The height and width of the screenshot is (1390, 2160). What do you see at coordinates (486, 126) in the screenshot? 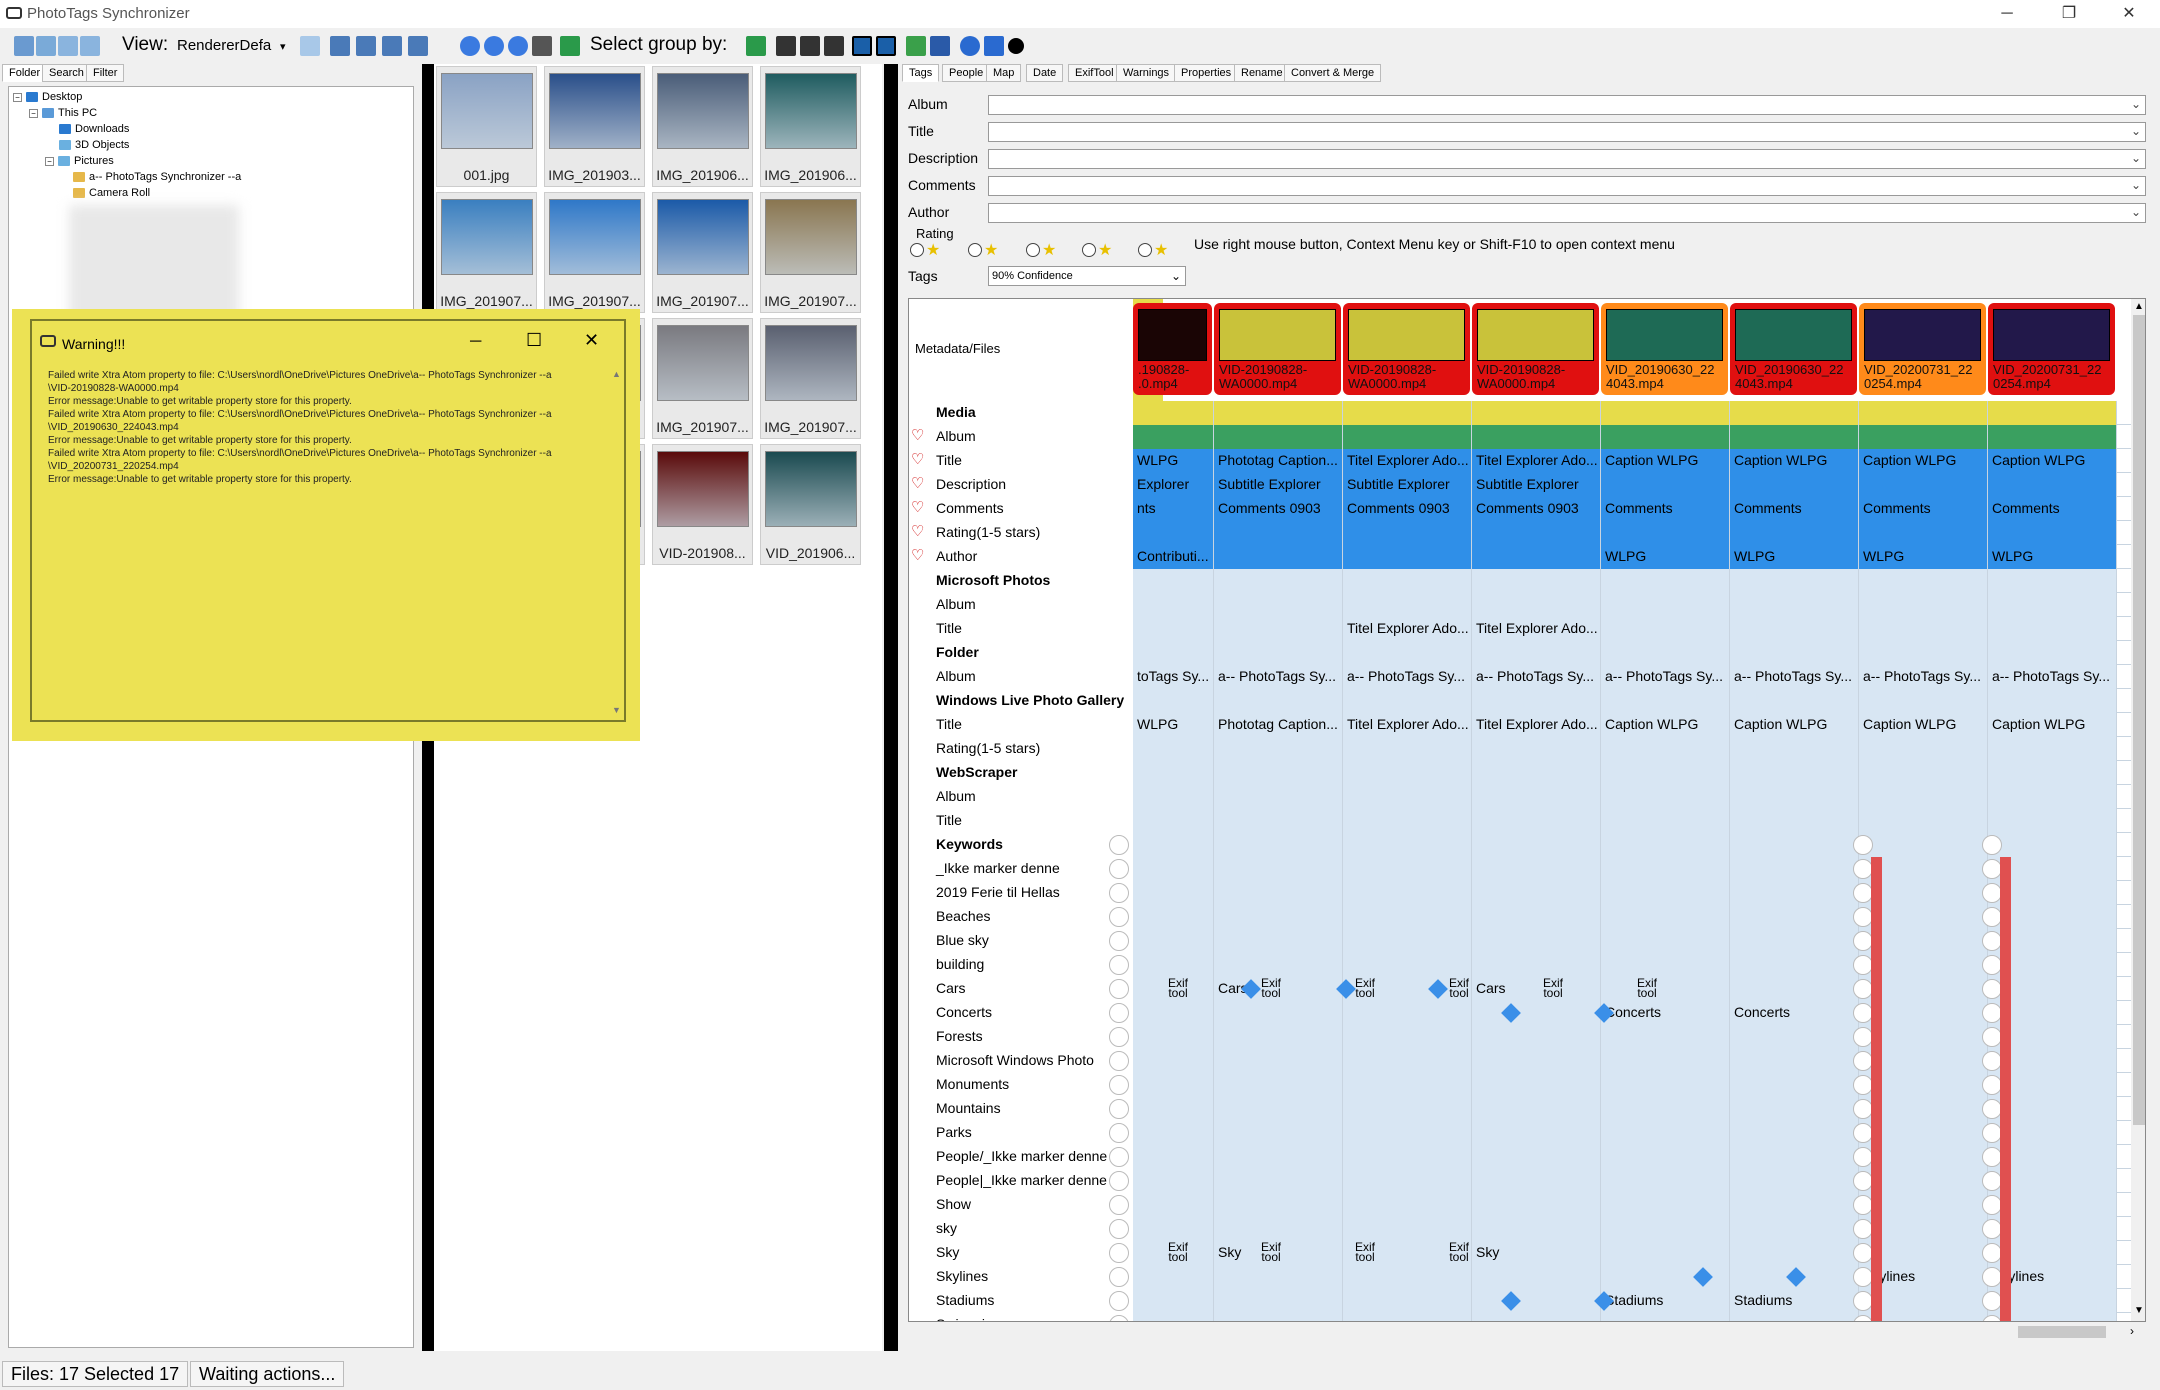
I see `thumbnail: 001.jpg` at bounding box center [486, 126].